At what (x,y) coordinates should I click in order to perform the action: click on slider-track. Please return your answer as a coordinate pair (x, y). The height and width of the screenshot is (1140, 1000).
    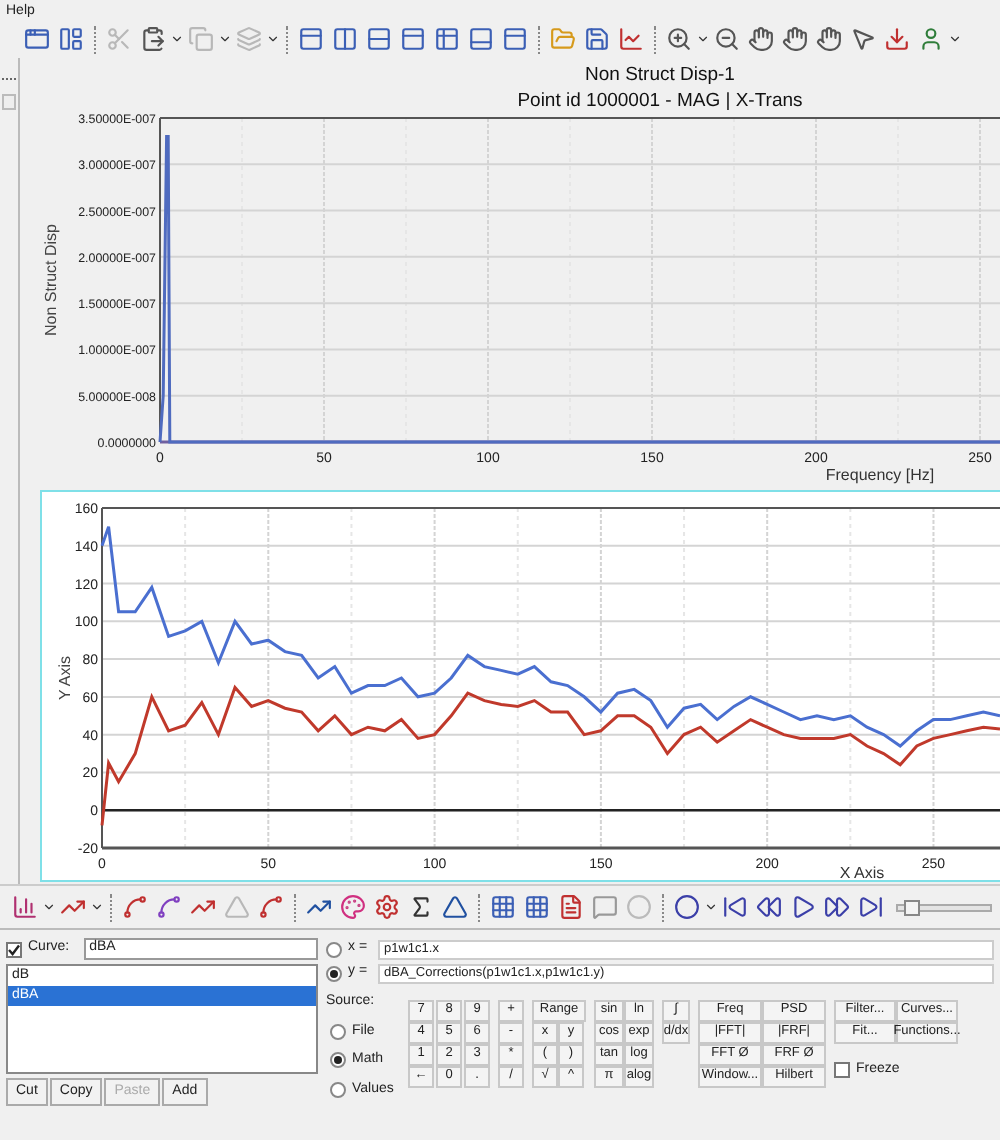
    Looking at the image, I should click on (944, 907).